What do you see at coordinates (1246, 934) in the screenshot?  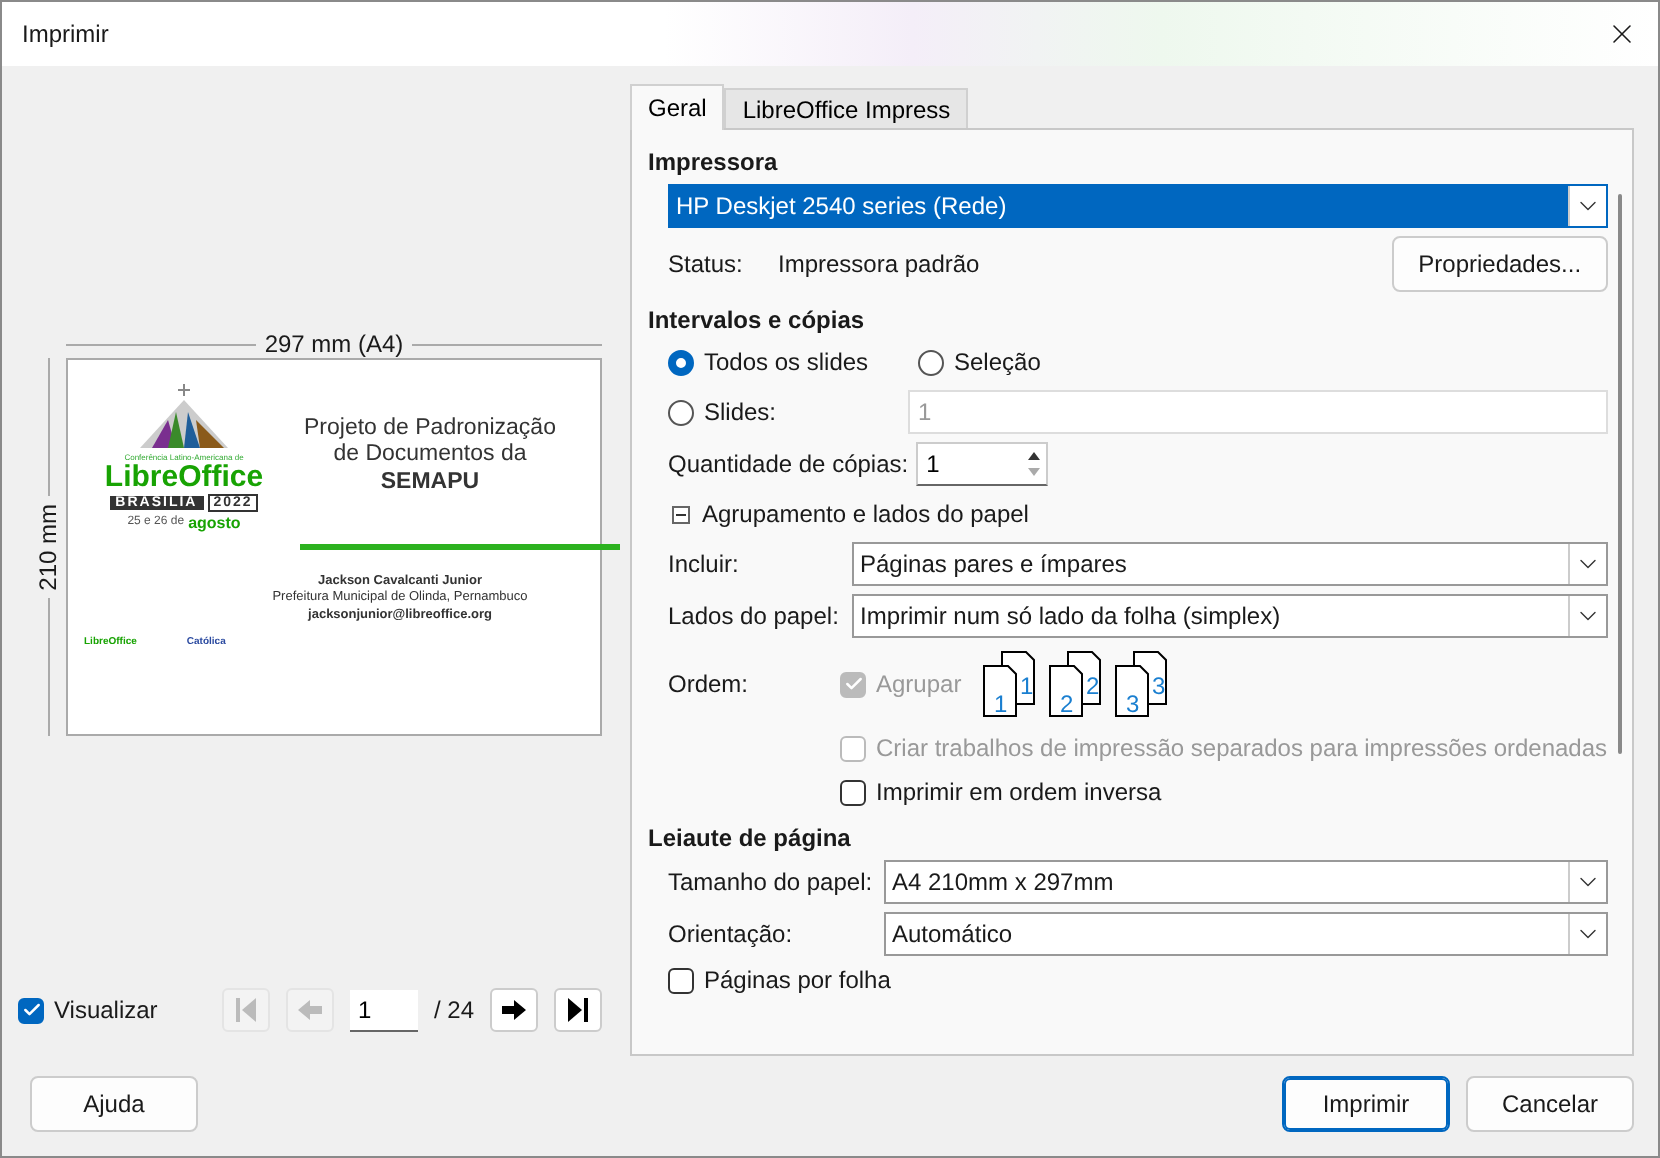 I see `option-dropdown: Automático` at bounding box center [1246, 934].